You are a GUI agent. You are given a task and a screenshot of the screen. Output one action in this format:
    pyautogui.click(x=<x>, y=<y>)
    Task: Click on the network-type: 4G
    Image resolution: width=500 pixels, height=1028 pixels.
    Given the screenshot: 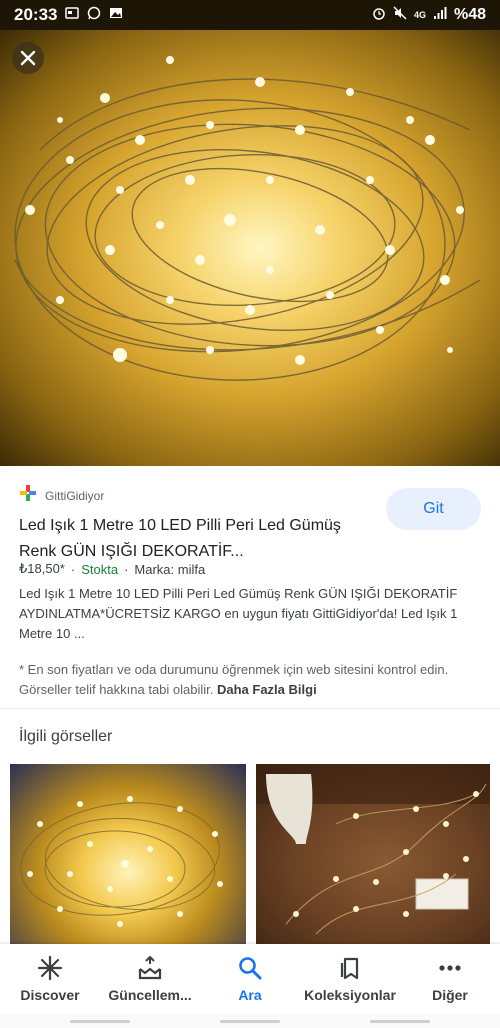 What is the action you would take?
    pyautogui.click(x=419, y=15)
    